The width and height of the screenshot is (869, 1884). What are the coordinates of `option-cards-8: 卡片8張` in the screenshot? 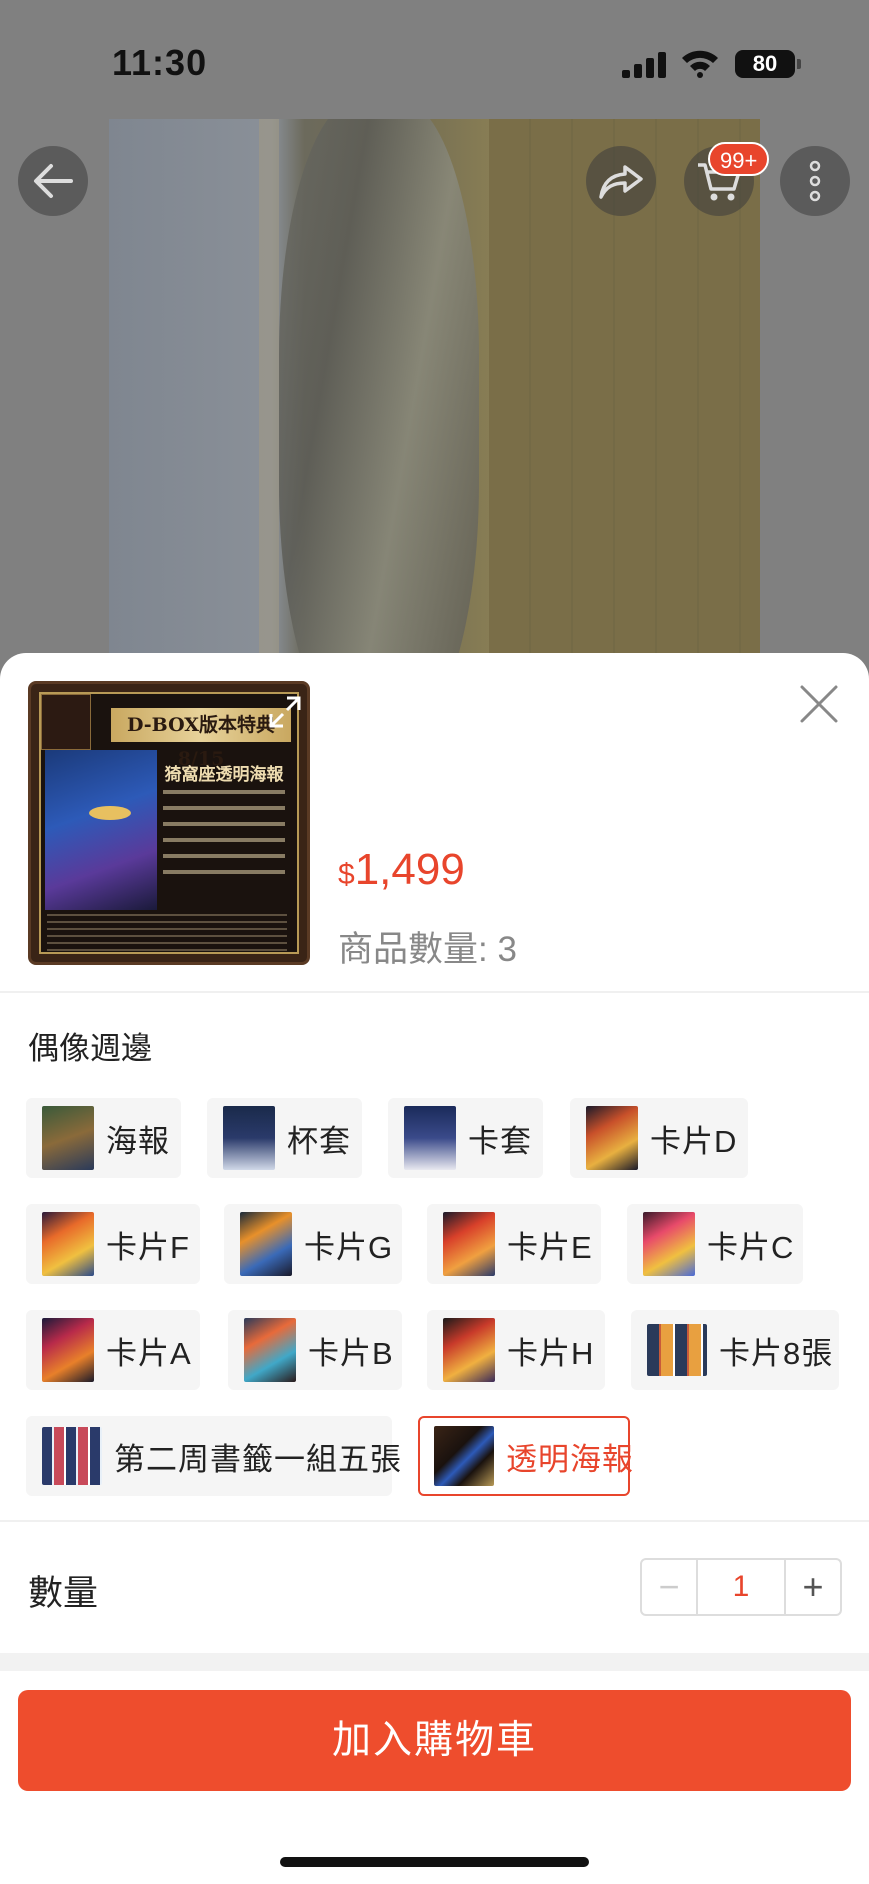 It's located at (735, 1350).